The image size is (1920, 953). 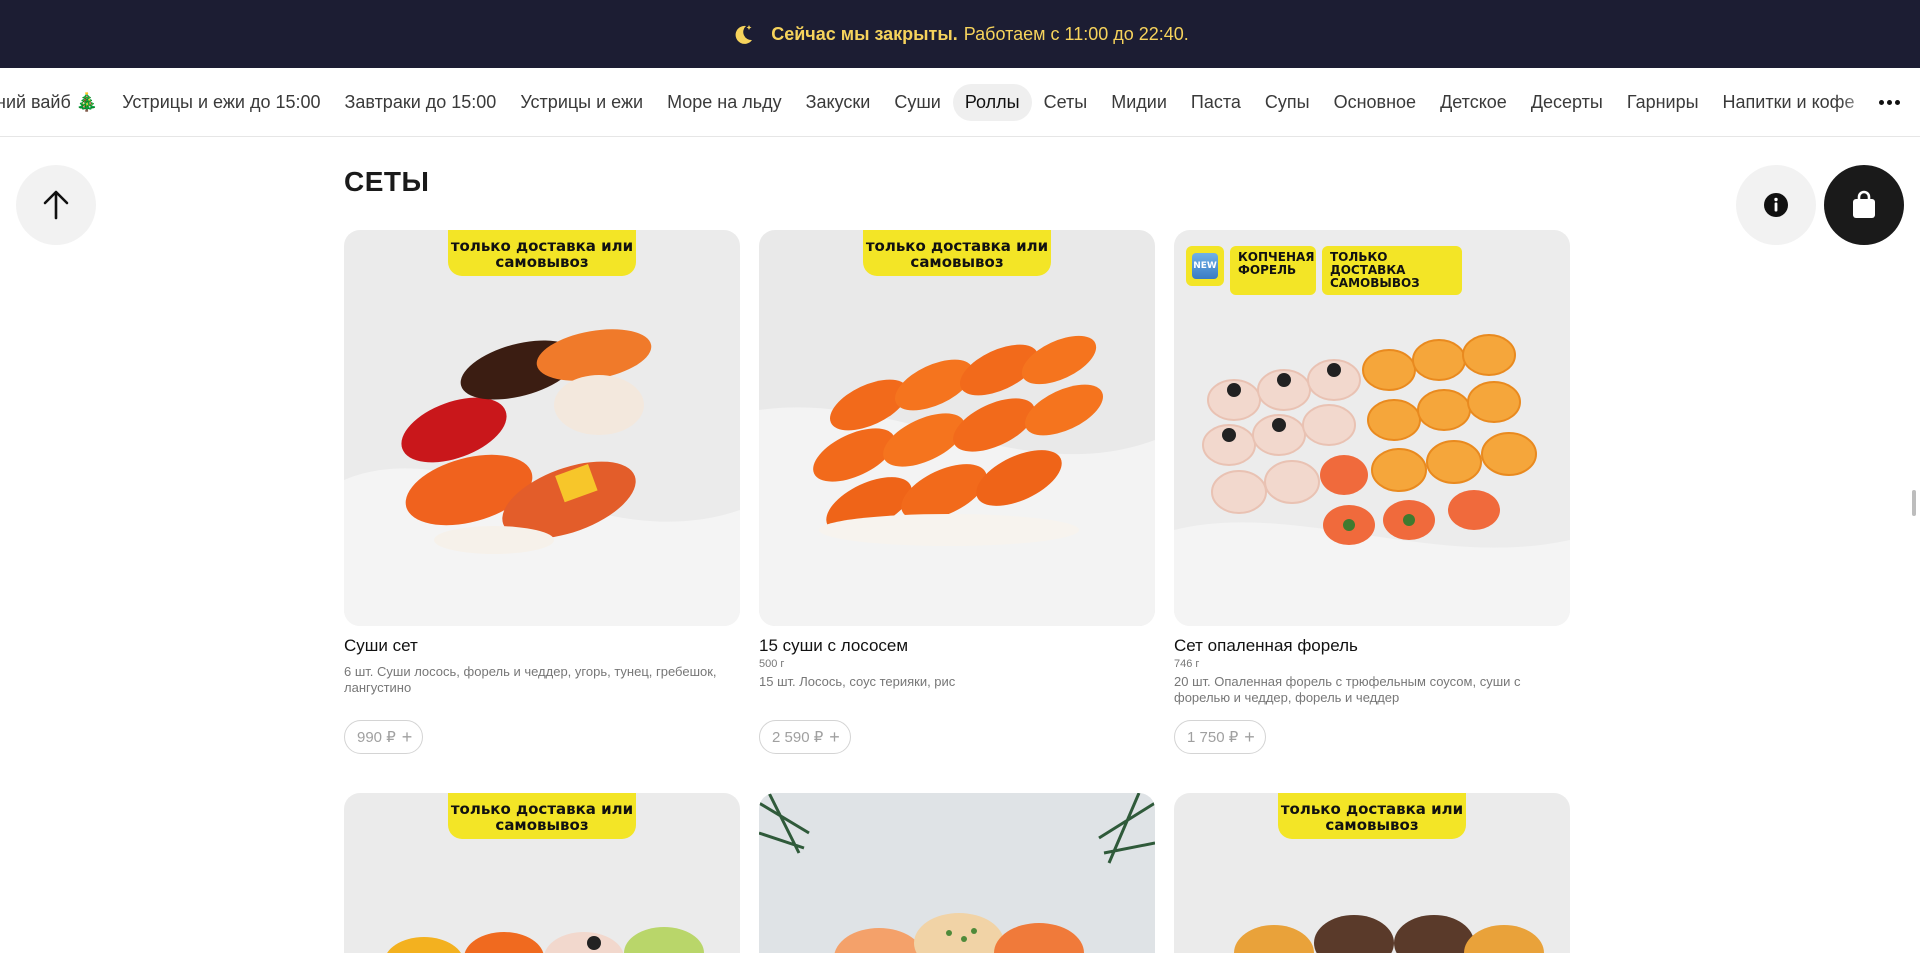 I want to click on nav-item-desserts: Десерты, so click(x=1567, y=102).